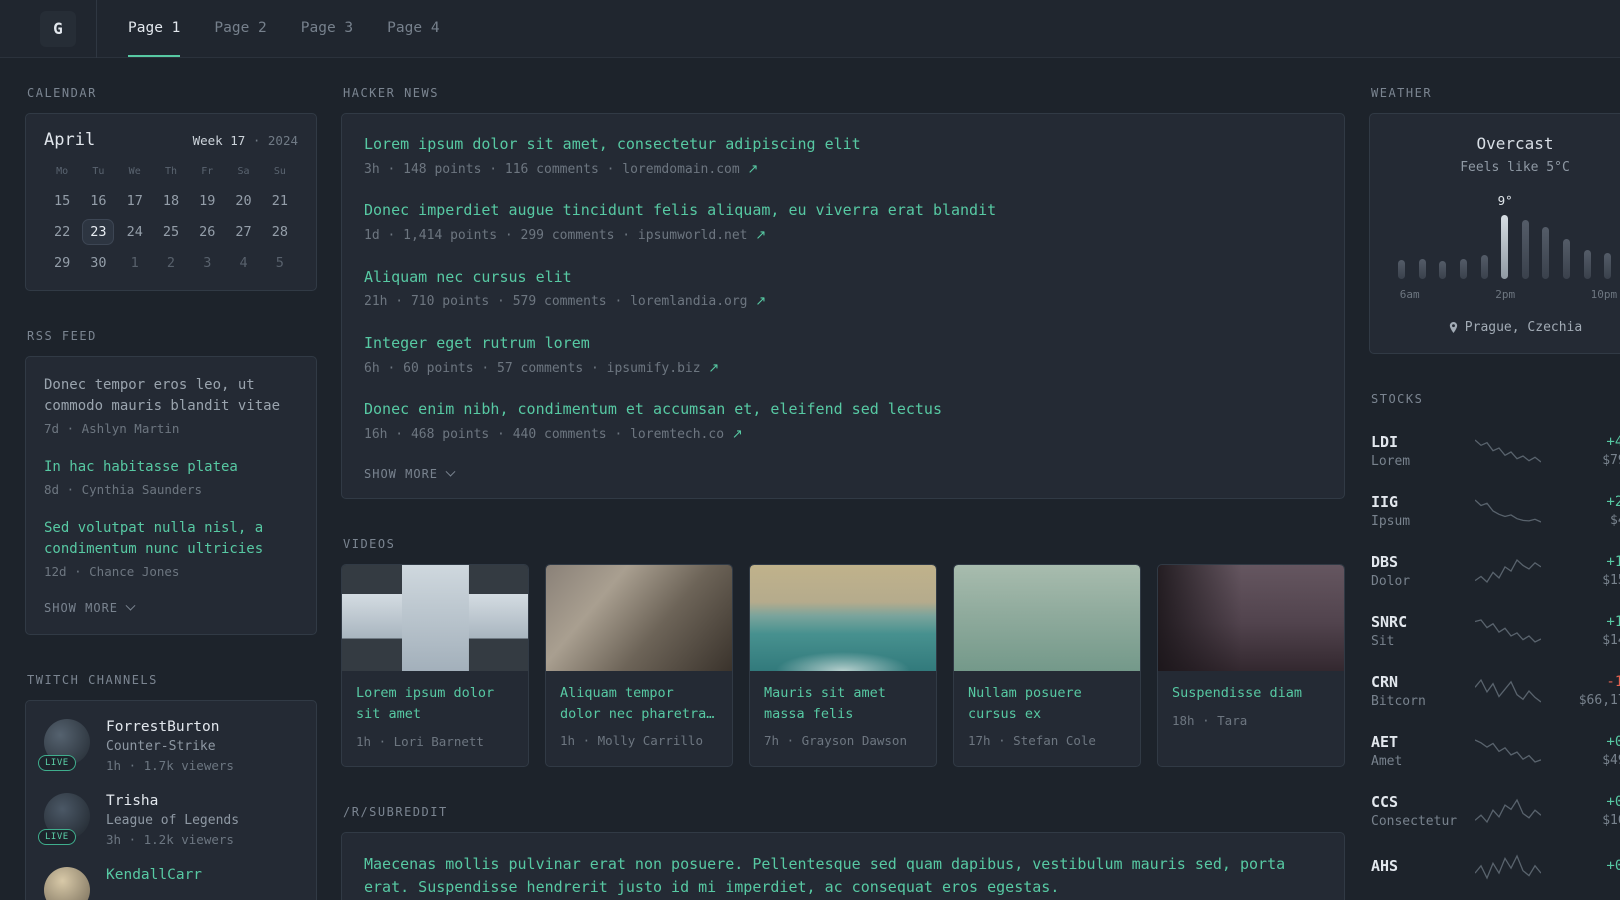  Describe the element at coordinates (98, 232) in the screenshot. I see `calendar-day: 23` at that location.